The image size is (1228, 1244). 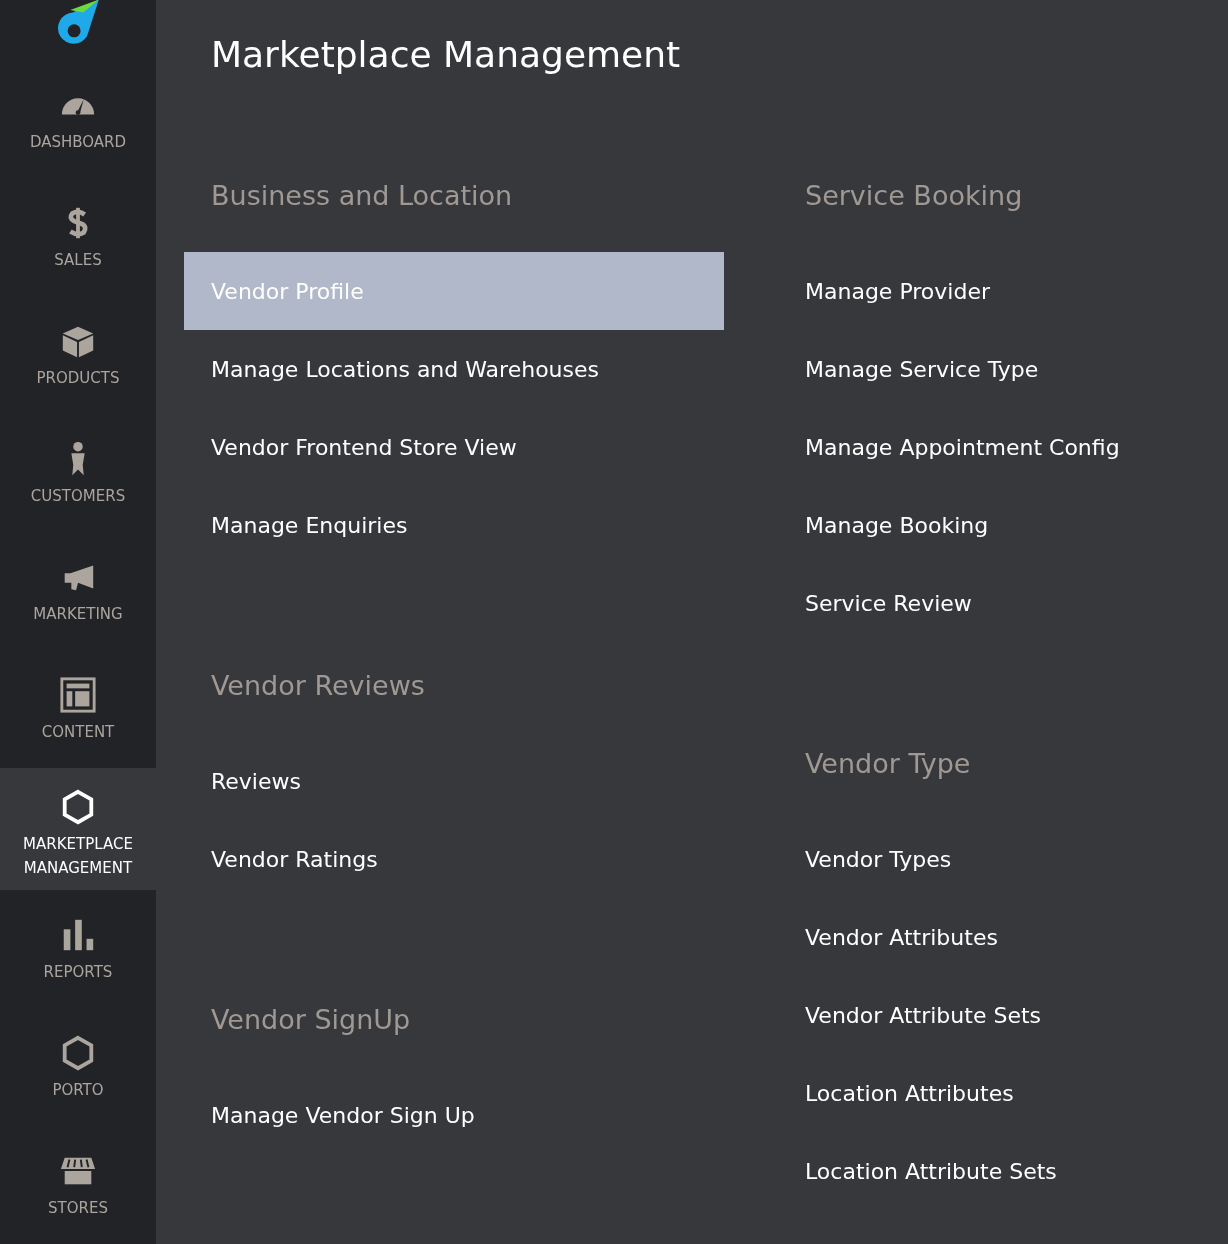 I want to click on sidebar-label: CONTENT, so click(x=78, y=732).